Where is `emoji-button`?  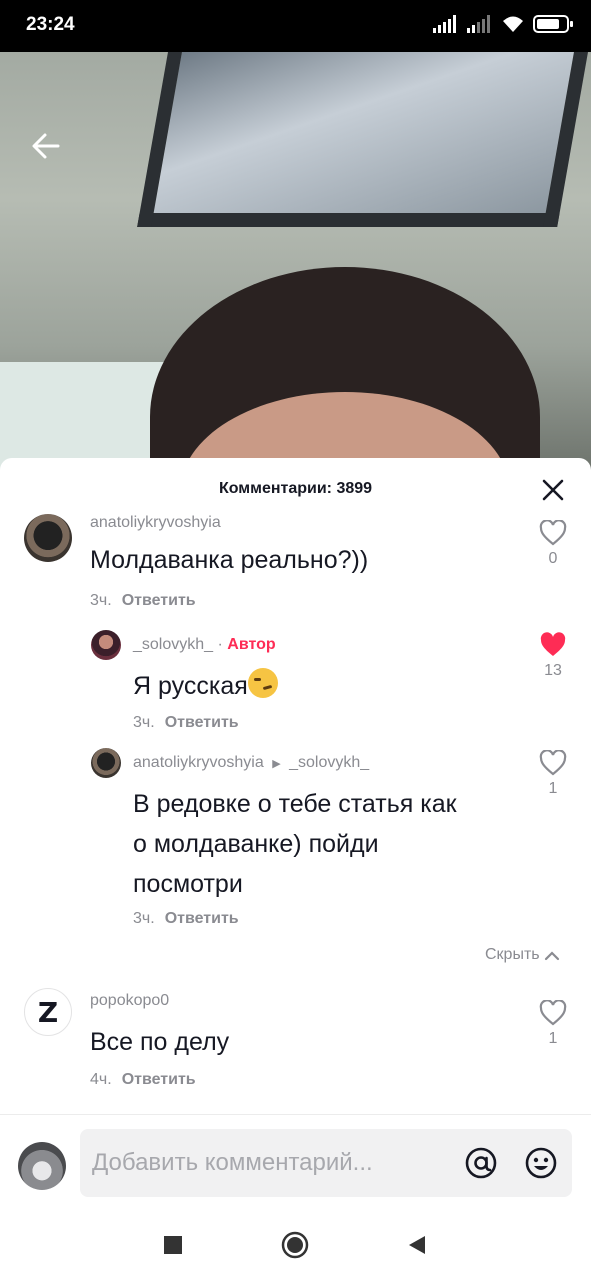
emoji-button is located at coordinates (541, 1163).